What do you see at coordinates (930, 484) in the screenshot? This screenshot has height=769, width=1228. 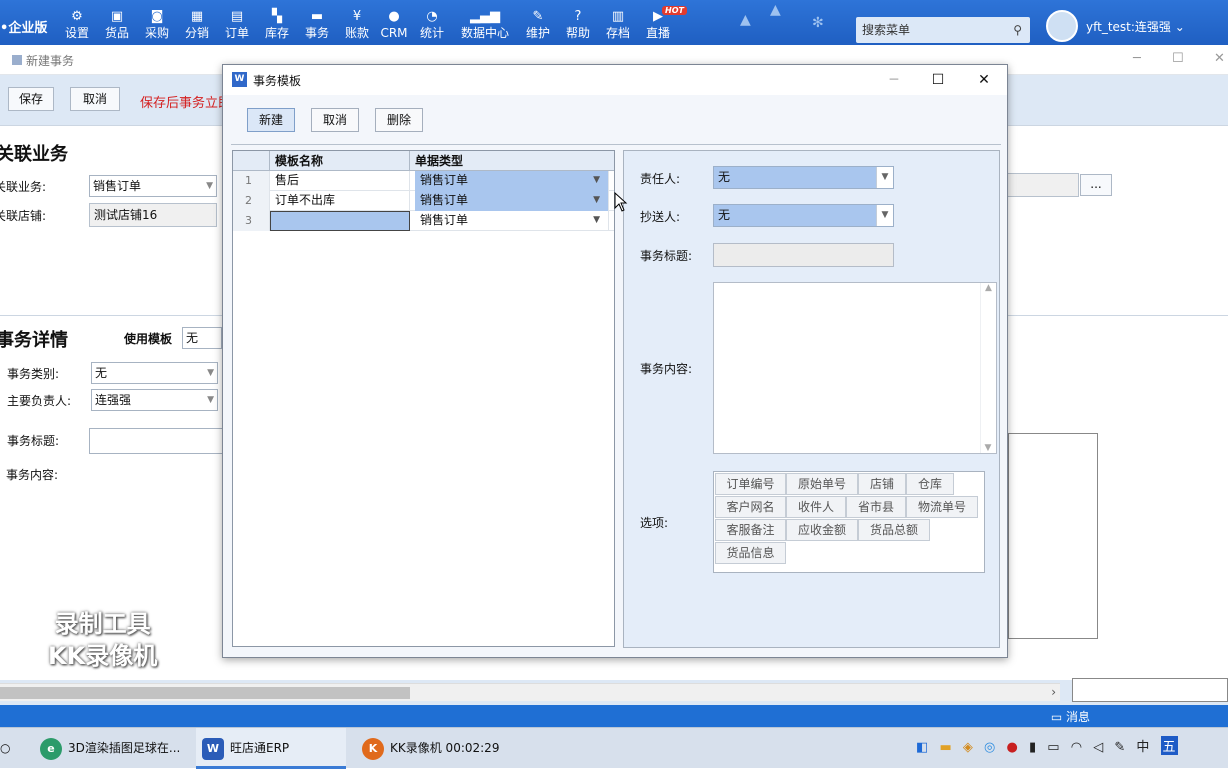 I see `option-chip: 仓库` at bounding box center [930, 484].